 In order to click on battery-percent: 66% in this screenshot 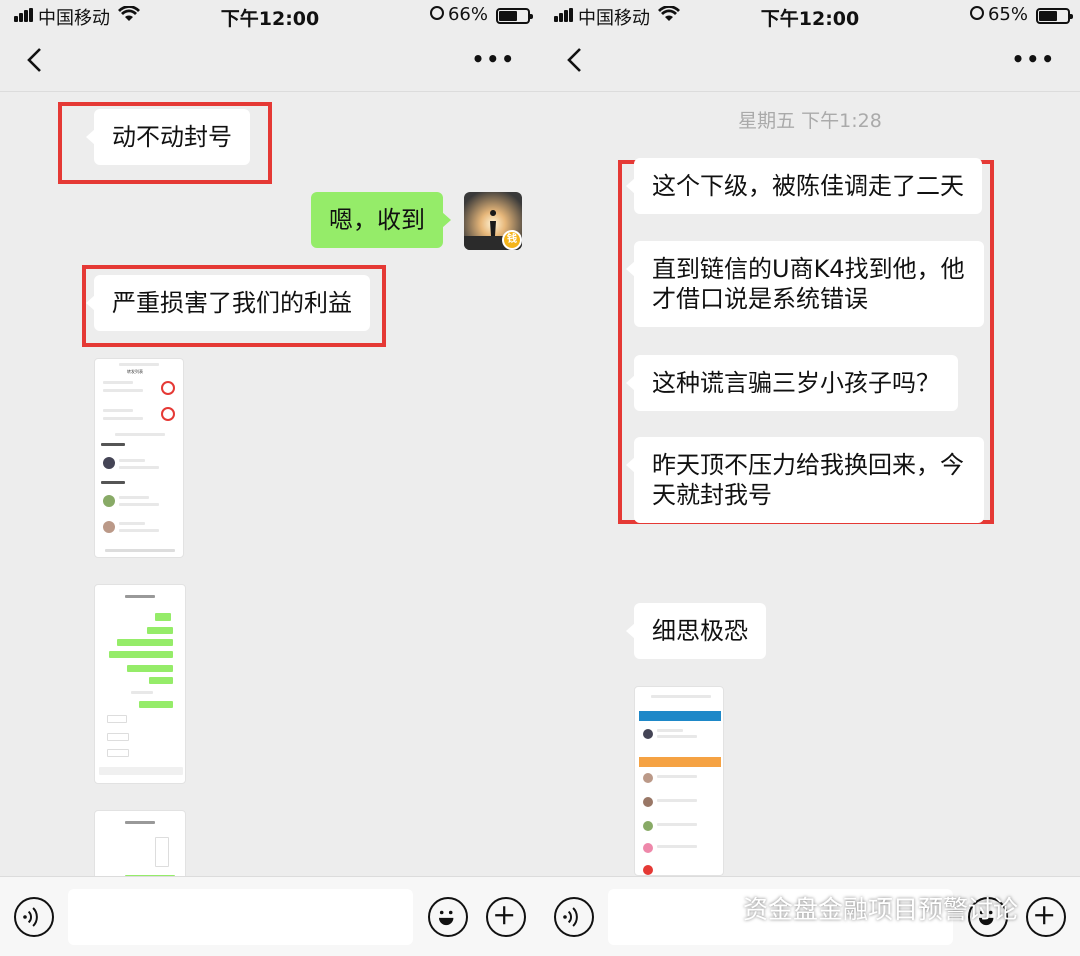, I will do `click(467, 14)`.